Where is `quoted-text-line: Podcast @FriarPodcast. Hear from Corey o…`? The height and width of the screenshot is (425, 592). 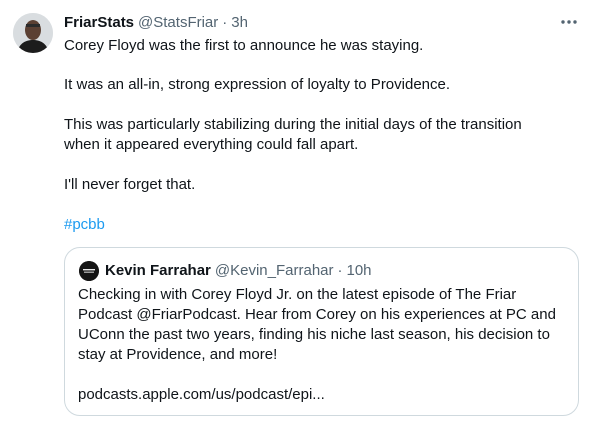 quoted-text-line: Podcast @FriarPodcast. Hear from Corey o… is located at coordinates (317, 314).